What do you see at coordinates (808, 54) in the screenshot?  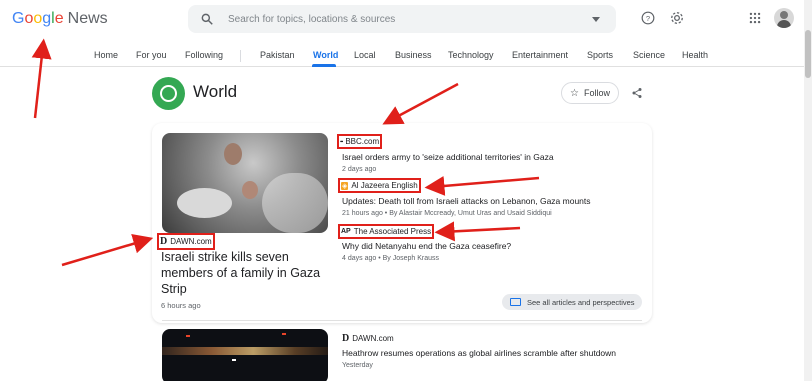 I see `scrollbar-thumb` at bounding box center [808, 54].